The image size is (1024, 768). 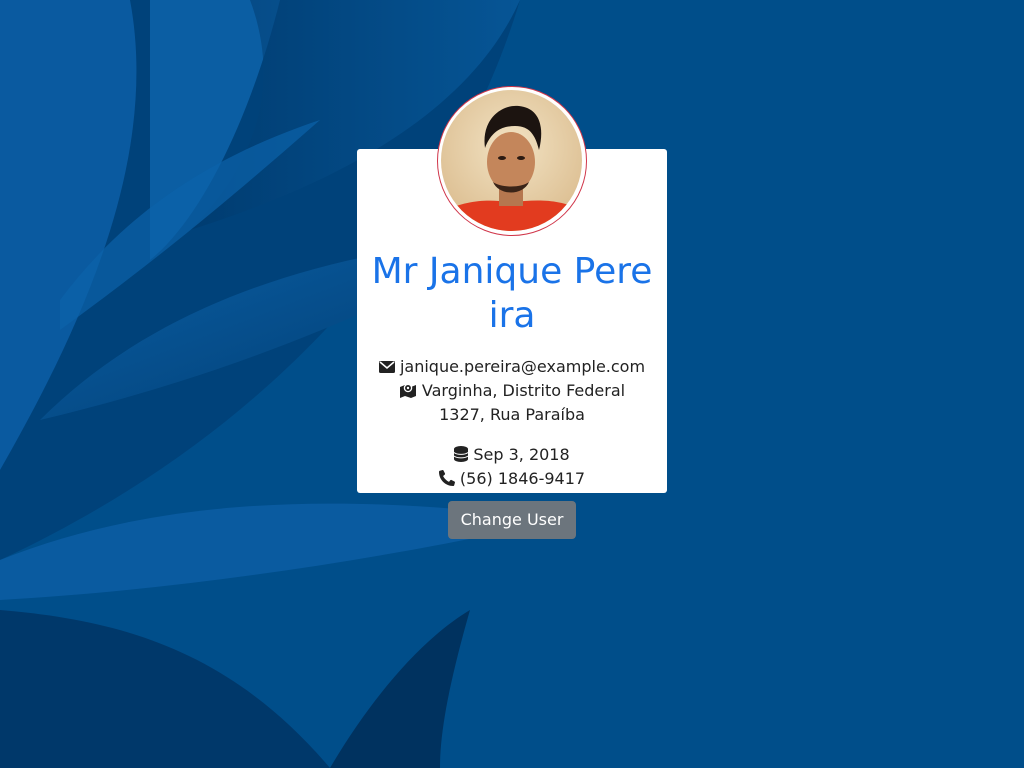 What do you see at coordinates (446, 481) in the screenshot?
I see `phone-icon` at bounding box center [446, 481].